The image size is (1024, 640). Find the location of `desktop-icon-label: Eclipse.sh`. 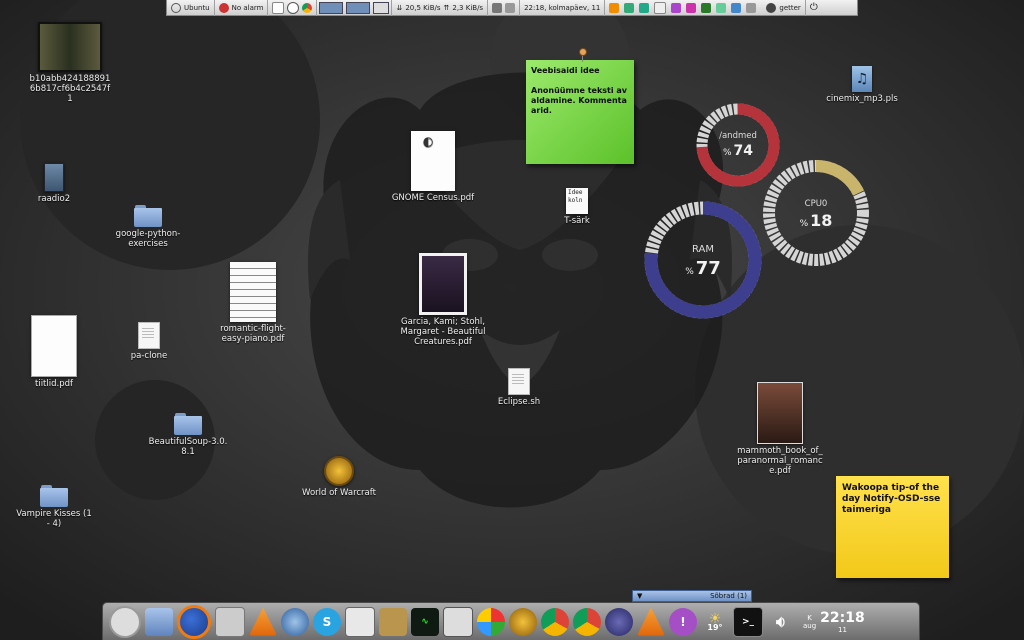

desktop-icon-label: Eclipse.sh is located at coordinates (519, 402).